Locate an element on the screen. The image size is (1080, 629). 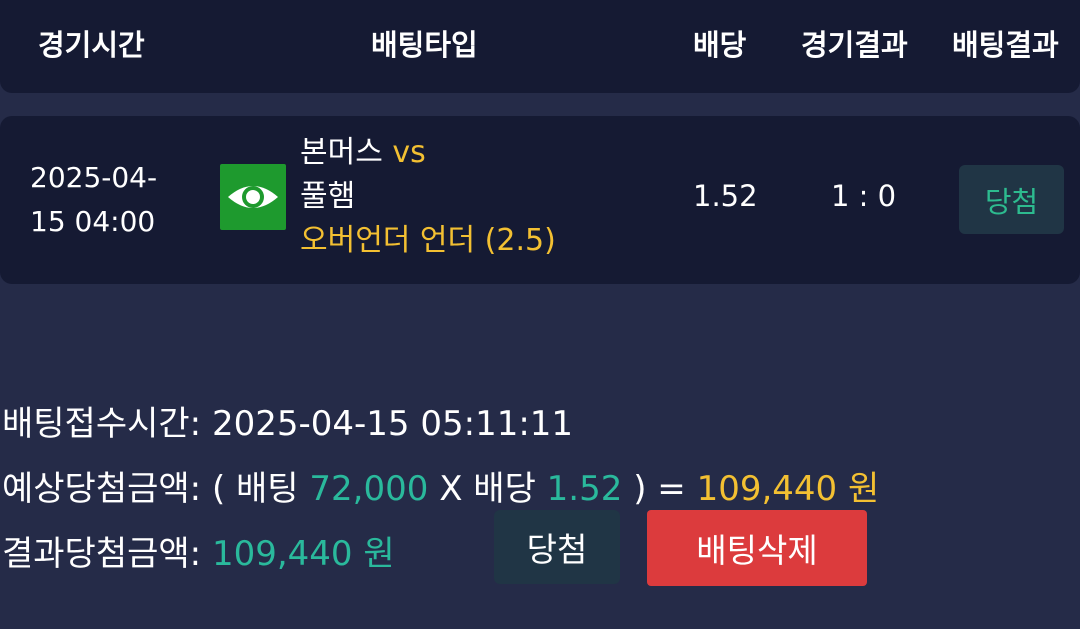
result-win-line: 결과당첨금액: 109,440 원 is located at coordinates (198, 550).